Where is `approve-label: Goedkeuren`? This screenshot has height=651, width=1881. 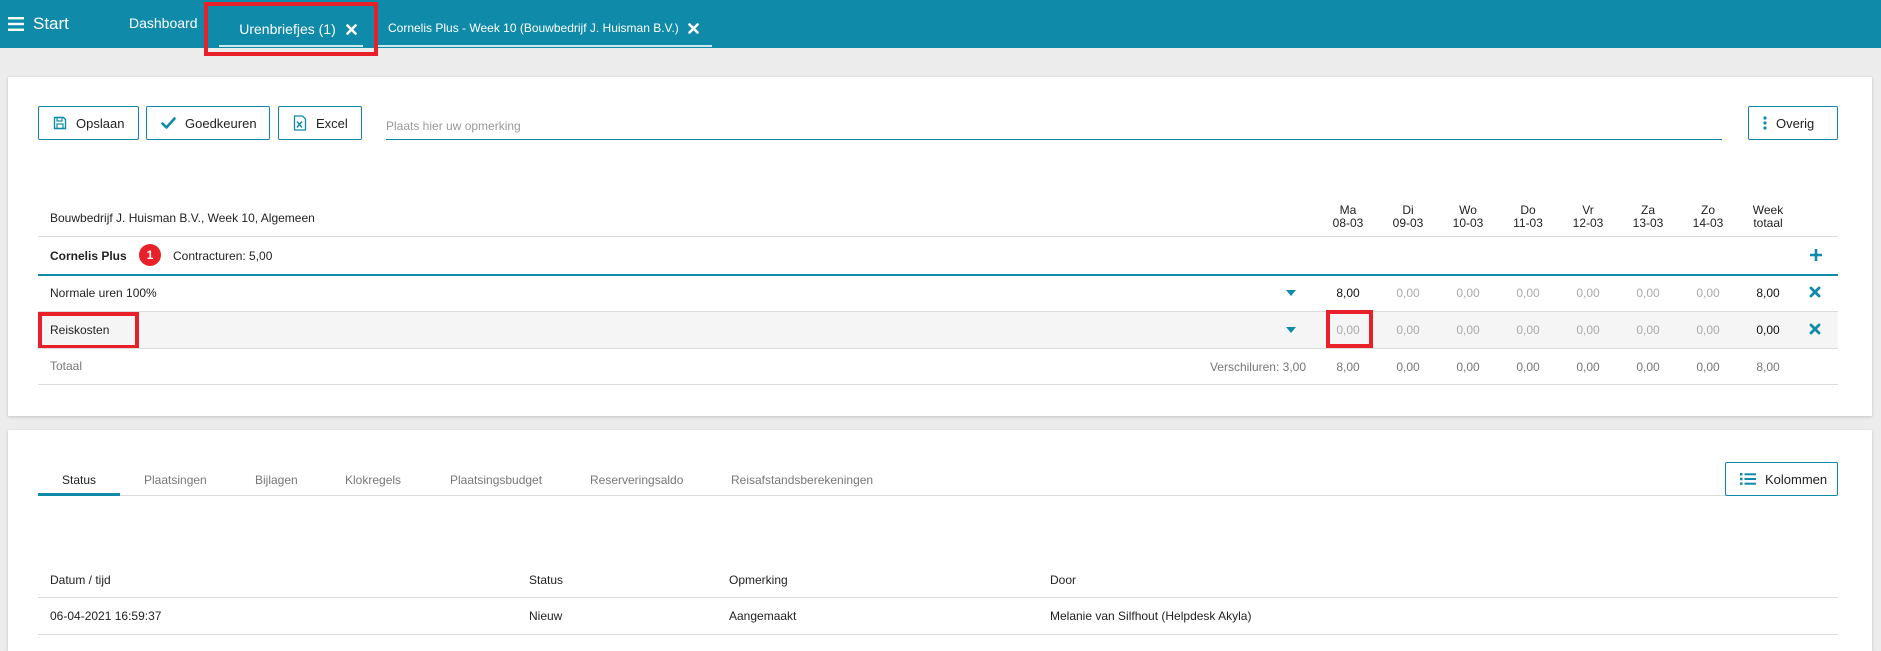 approve-label: Goedkeuren is located at coordinates (221, 123).